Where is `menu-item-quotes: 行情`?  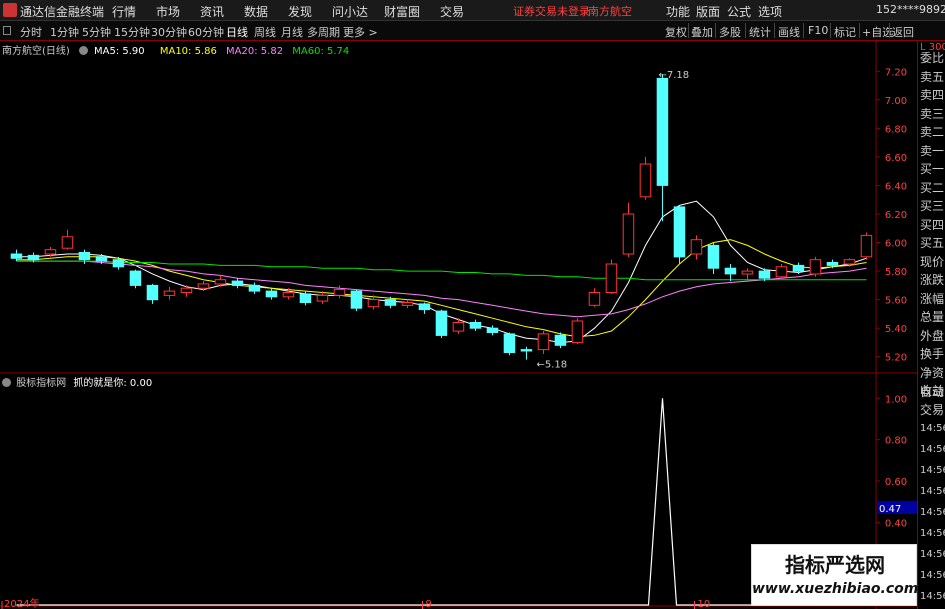 menu-item-quotes: 行情 is located at coordinates (124, 11).